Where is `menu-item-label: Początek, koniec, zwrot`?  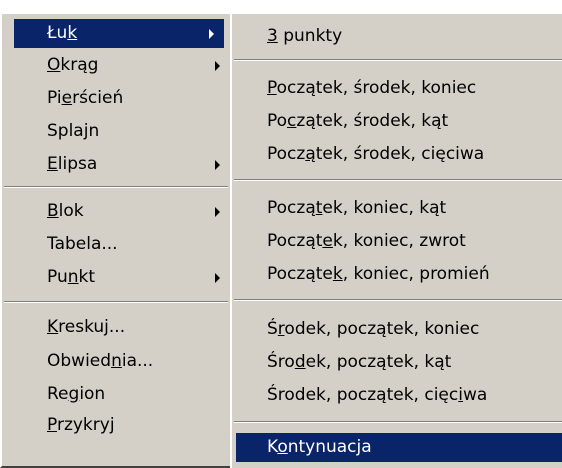 menu-item-label: Początek, koniec, zwrot is located at coordinates (366, 241).